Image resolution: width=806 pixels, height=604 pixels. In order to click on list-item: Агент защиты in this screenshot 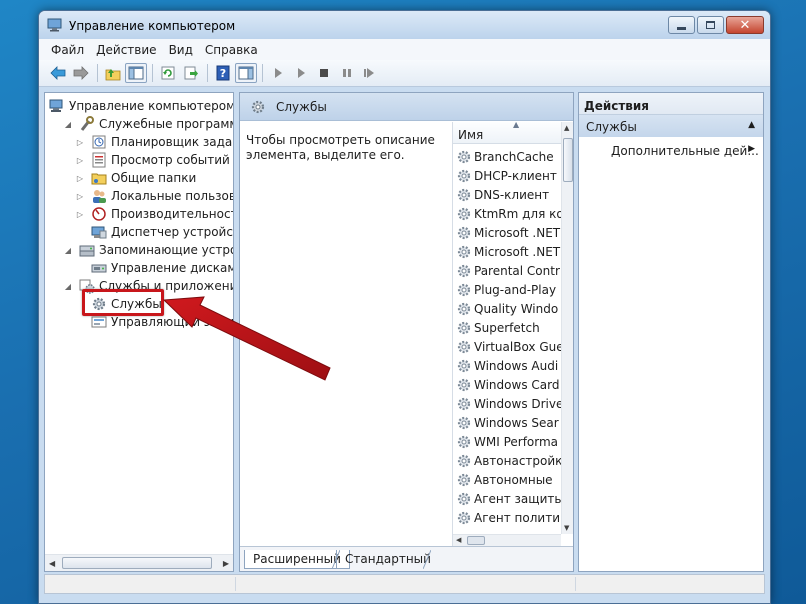, I will do `click(508, 498)`.